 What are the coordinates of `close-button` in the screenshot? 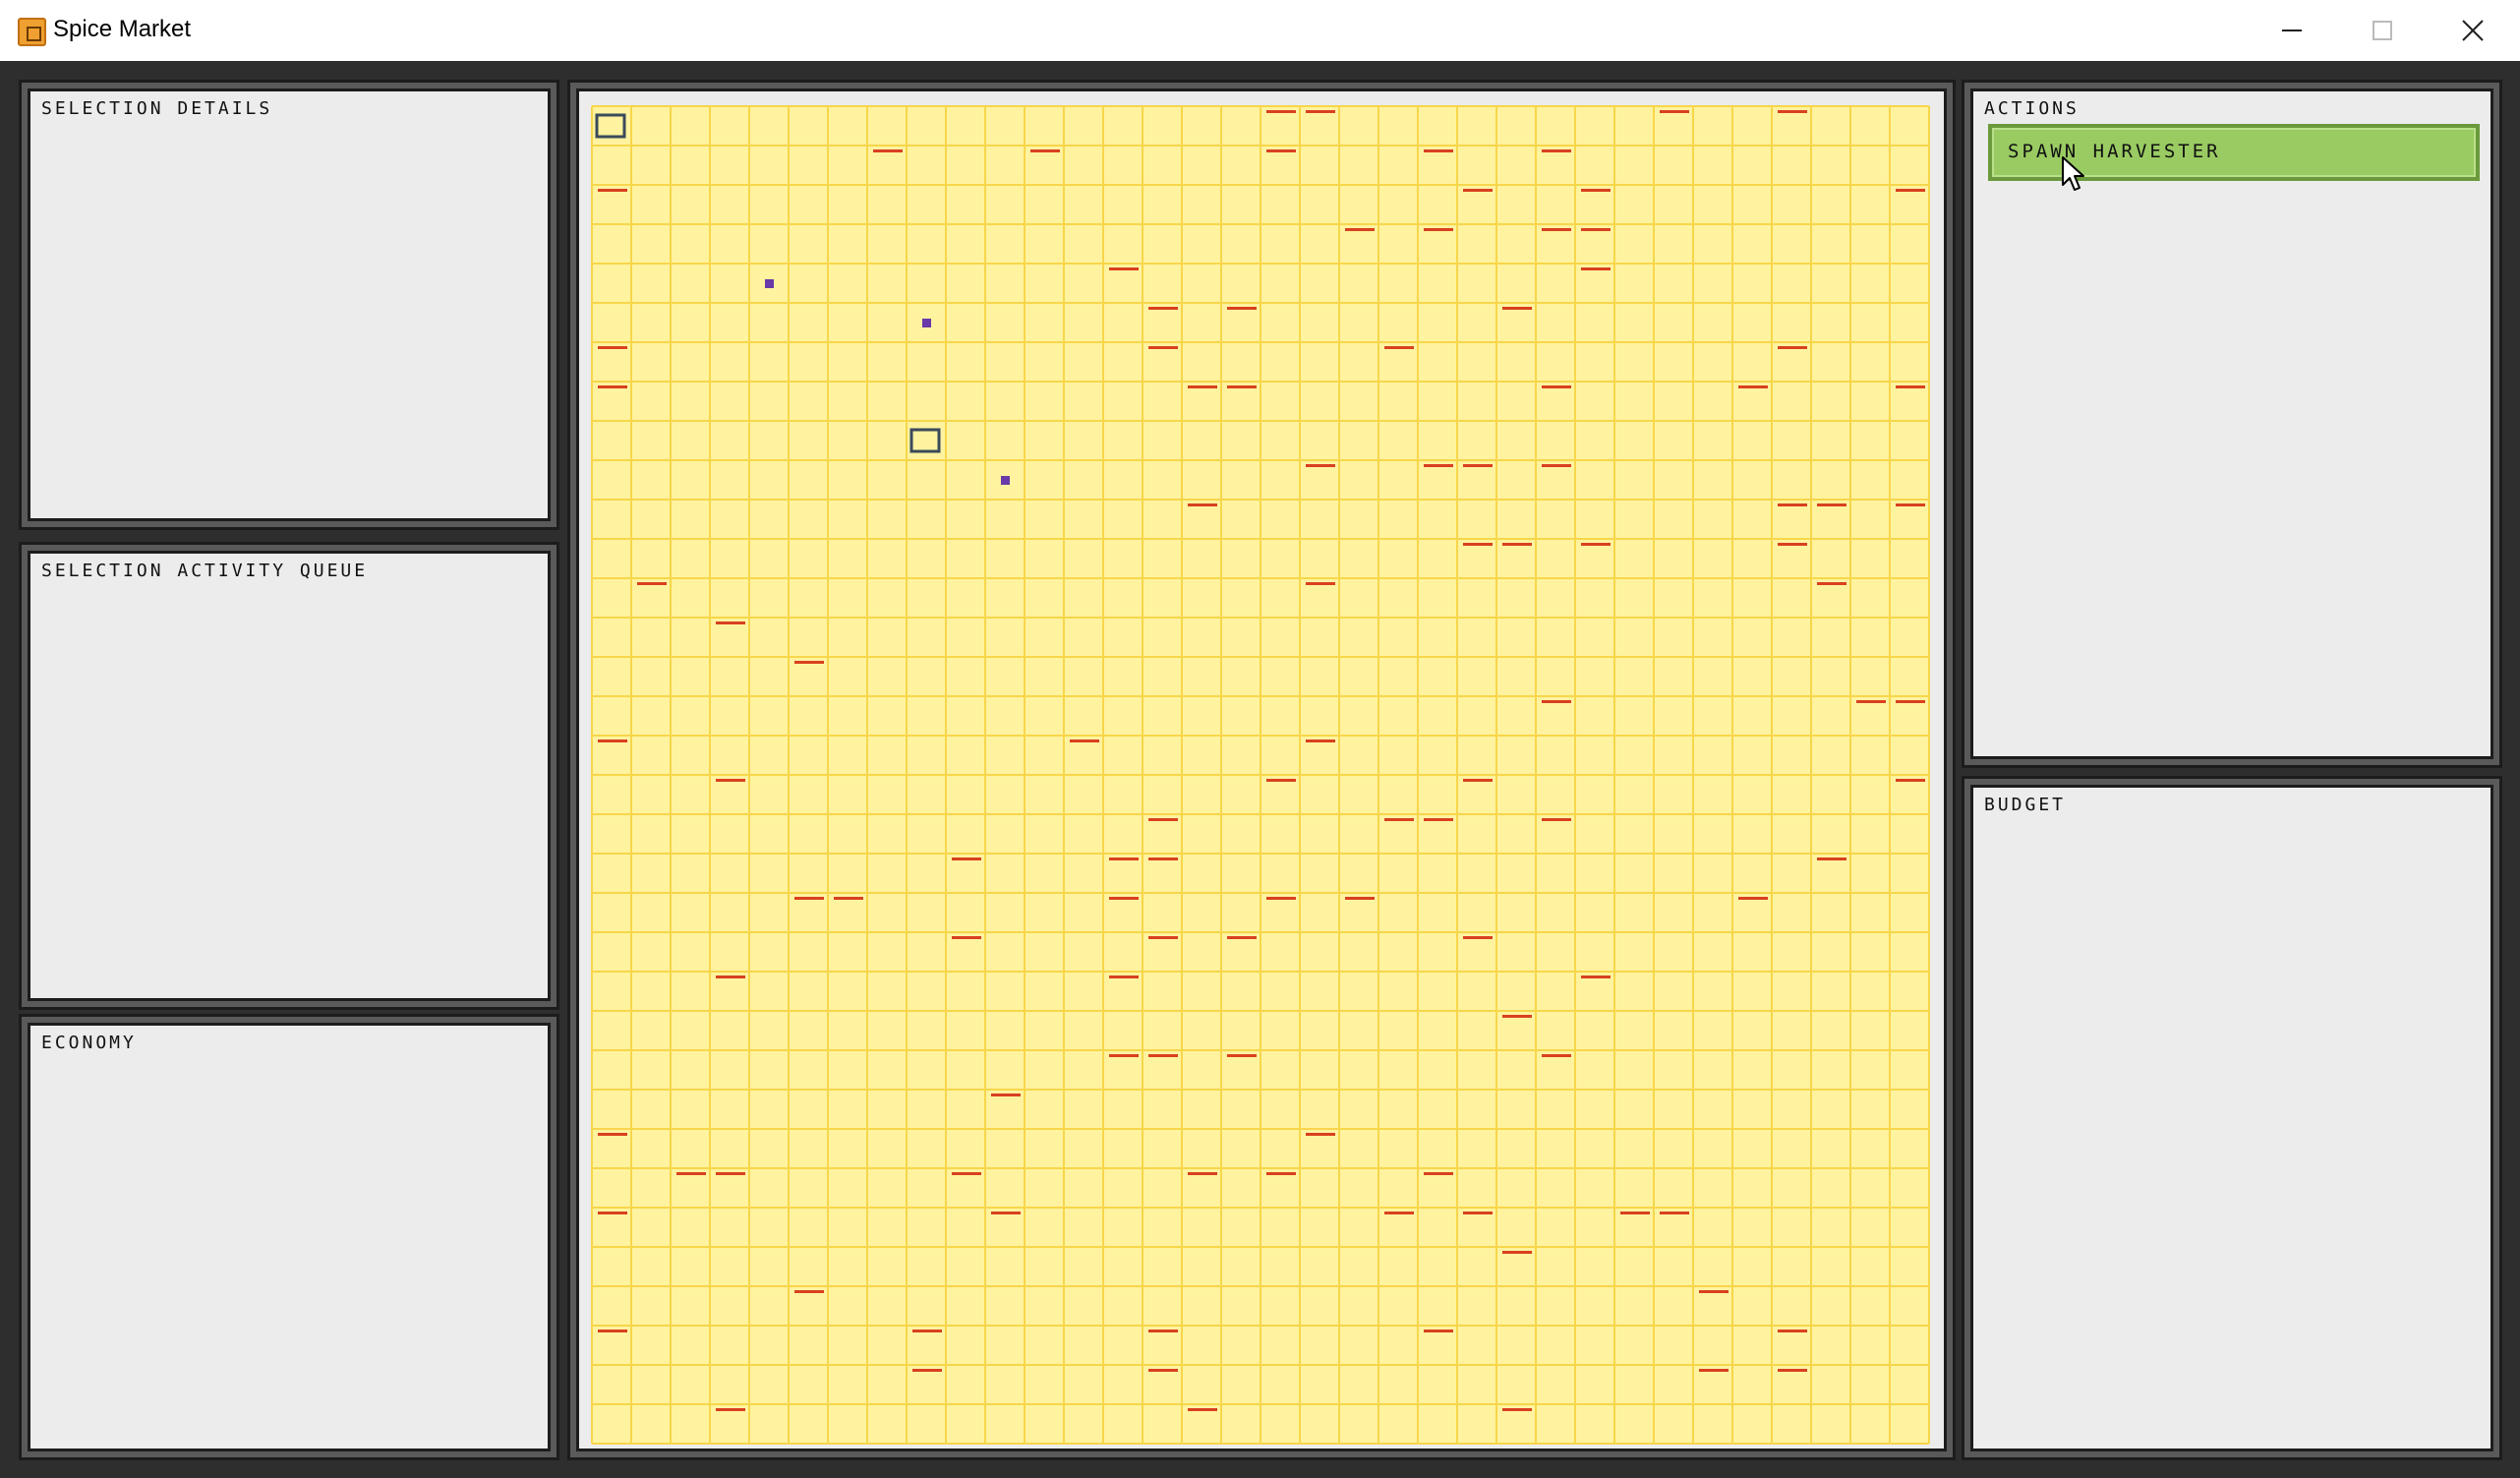 It's located at (2473, 31).